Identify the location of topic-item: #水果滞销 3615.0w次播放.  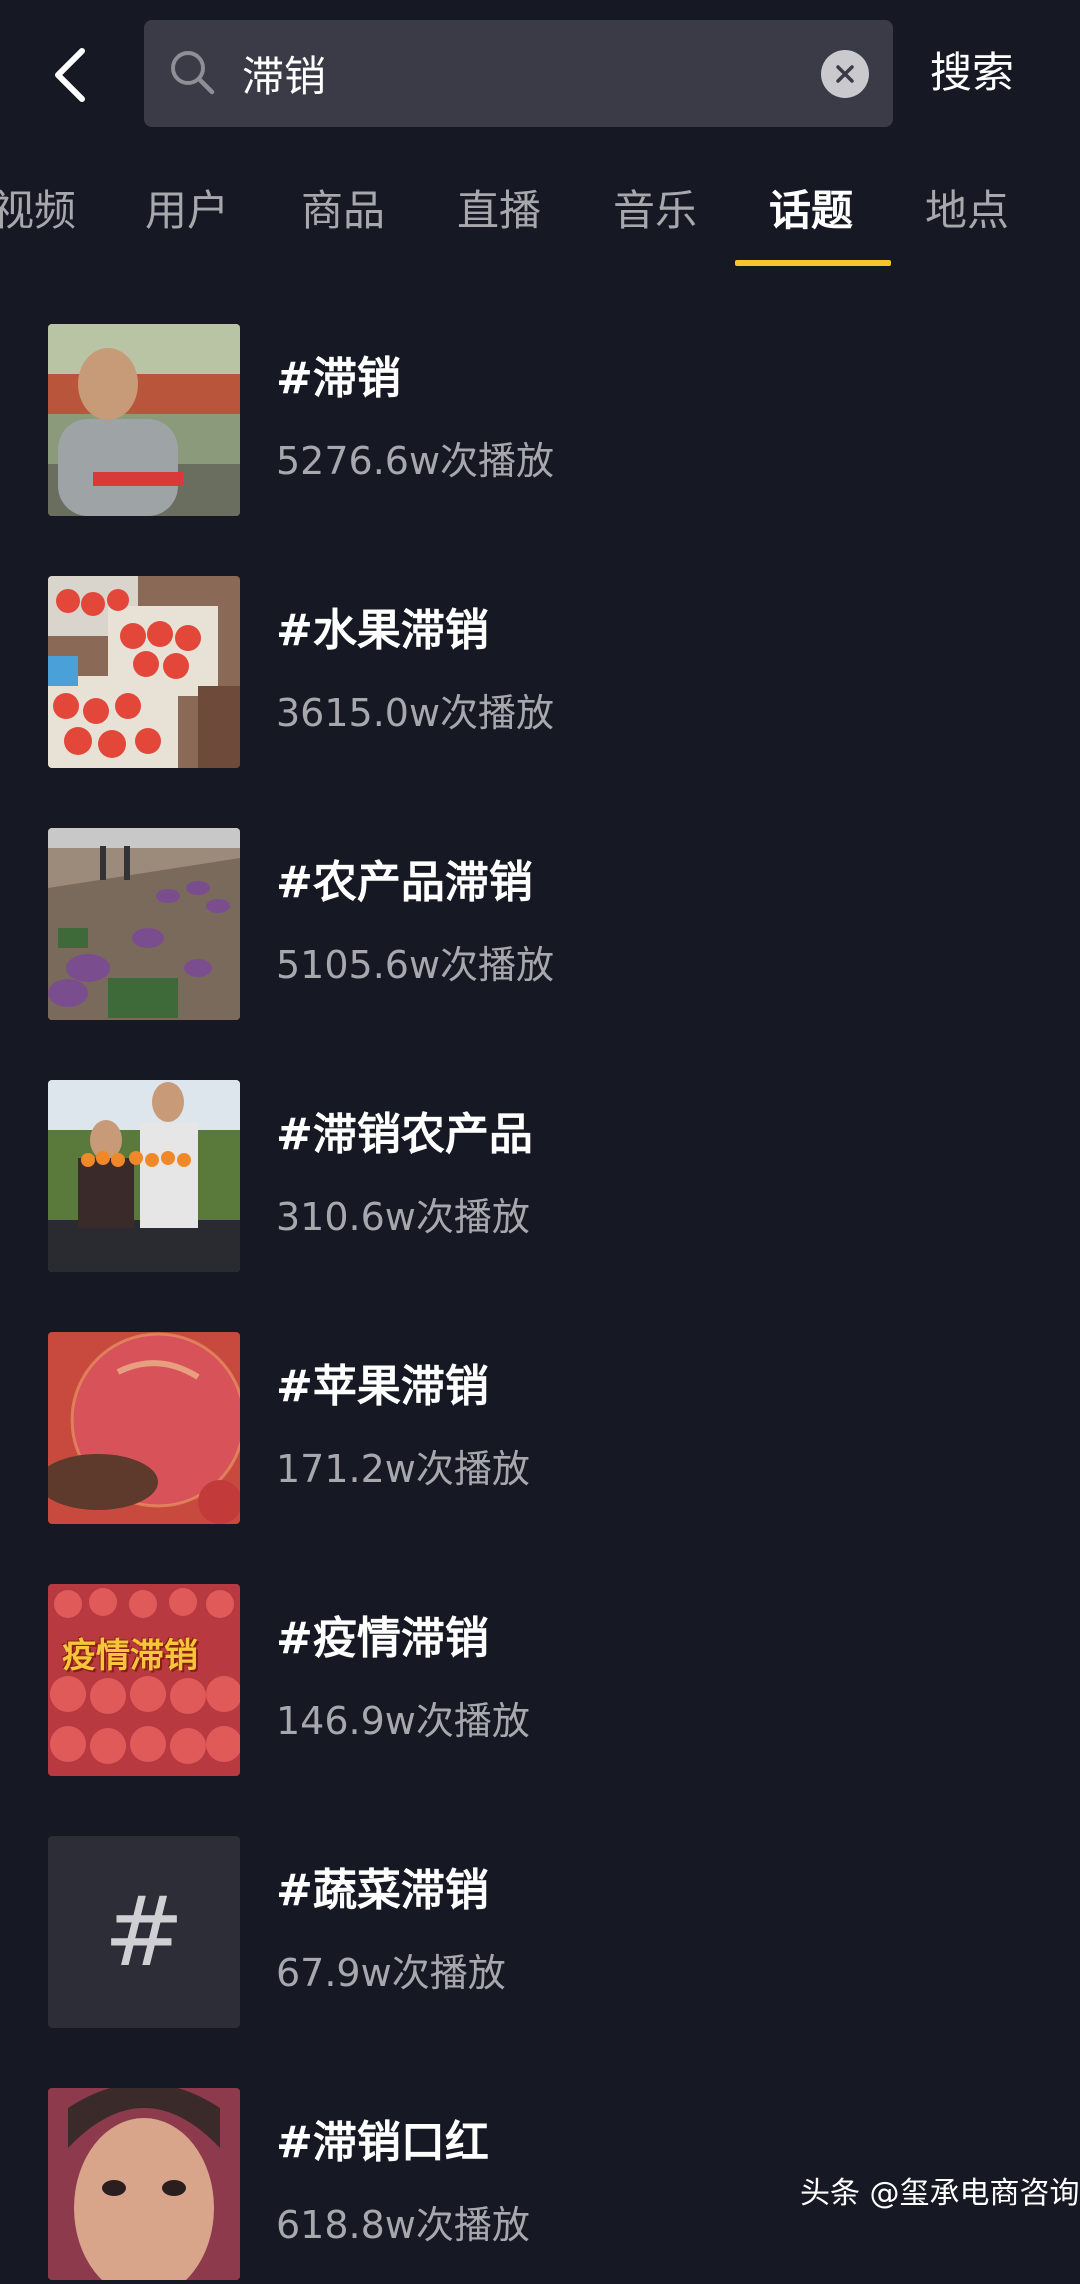
(540, 672).